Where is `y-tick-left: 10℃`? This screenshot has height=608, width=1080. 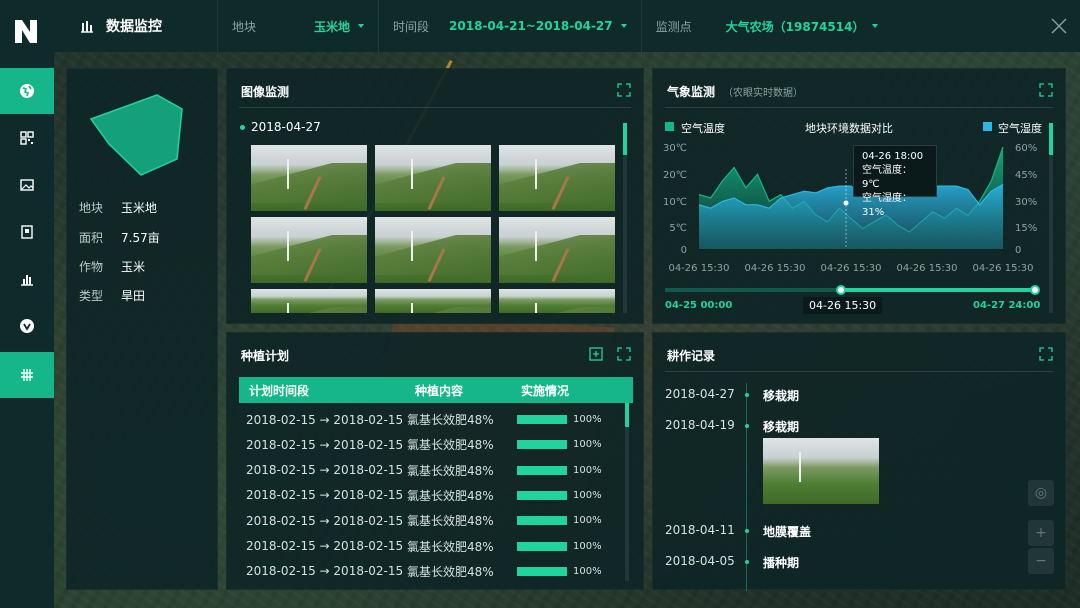
y-tick-left: 10℃ is located at coordinates (675, 202).